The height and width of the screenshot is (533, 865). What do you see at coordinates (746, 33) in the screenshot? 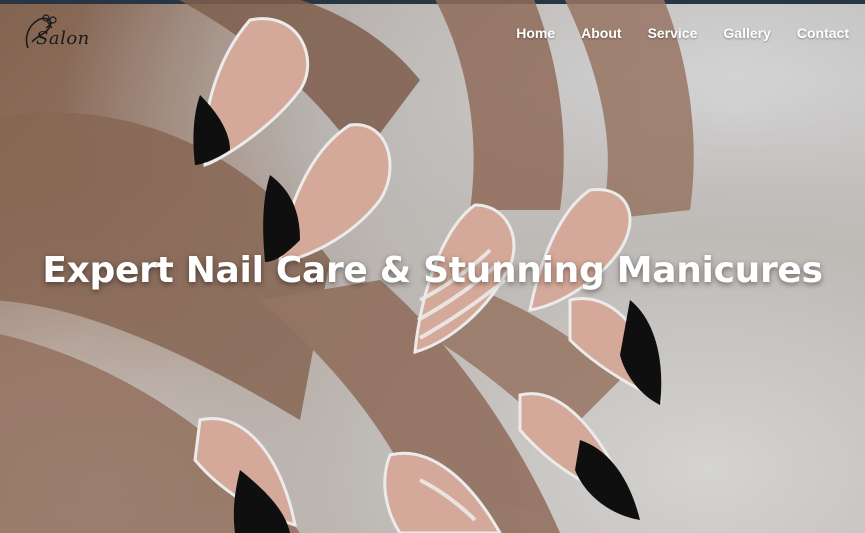
I see `nav-gallery-link: Gallery` at bounding box center [746, 33].